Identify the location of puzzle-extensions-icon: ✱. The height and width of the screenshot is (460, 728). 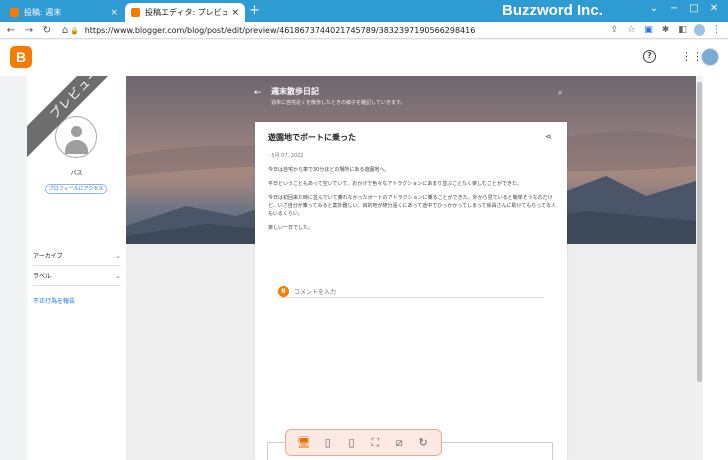
(665, 30).